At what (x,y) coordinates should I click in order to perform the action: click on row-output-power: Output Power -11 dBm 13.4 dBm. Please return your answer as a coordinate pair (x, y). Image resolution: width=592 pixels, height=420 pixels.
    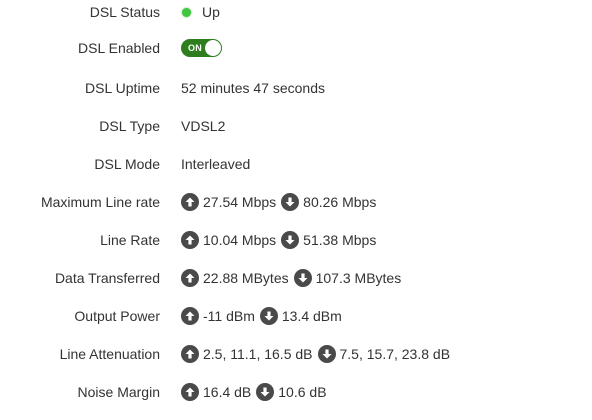
    Looking at the image, I should click on (296, 316).